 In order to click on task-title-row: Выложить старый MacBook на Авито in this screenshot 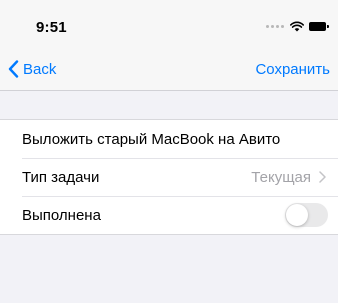, I will do `click(169, 139)`.